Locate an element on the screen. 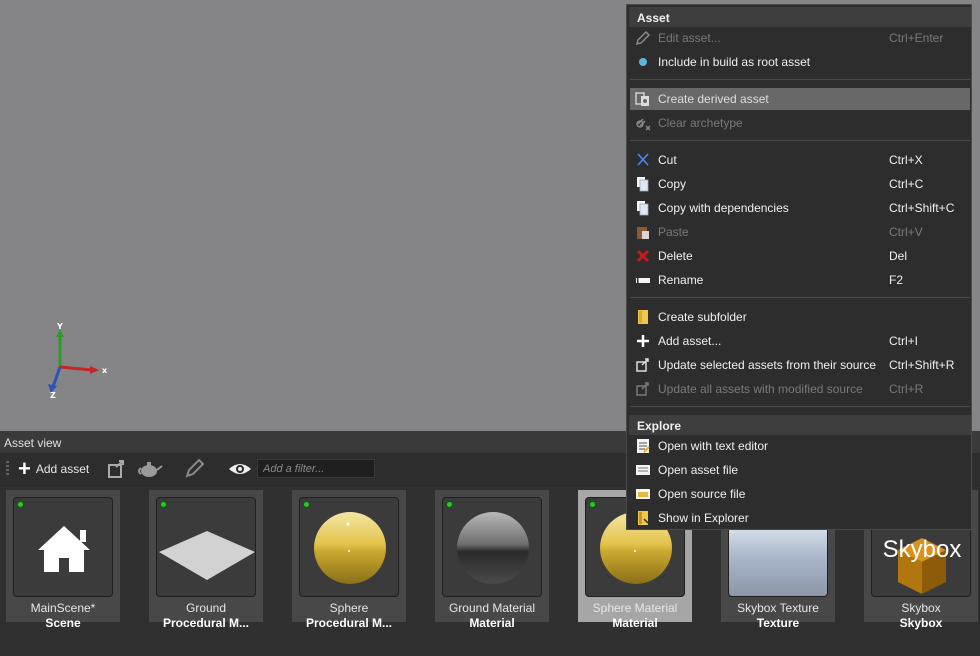 The image size is (980, 656). menu-item-shortcut: Ctrl+I is located at coordinates (904, 341).